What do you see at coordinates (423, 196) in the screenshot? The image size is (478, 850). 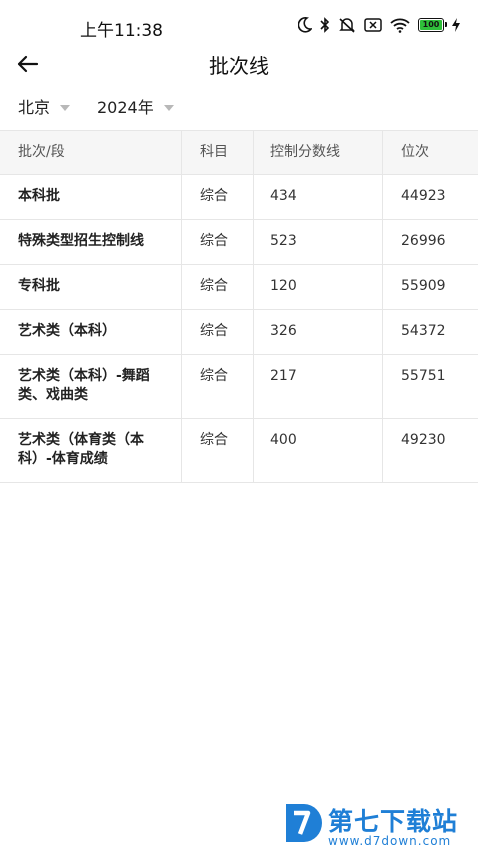 I see `rank-cell: 44923` at bounding box center [423, 196].